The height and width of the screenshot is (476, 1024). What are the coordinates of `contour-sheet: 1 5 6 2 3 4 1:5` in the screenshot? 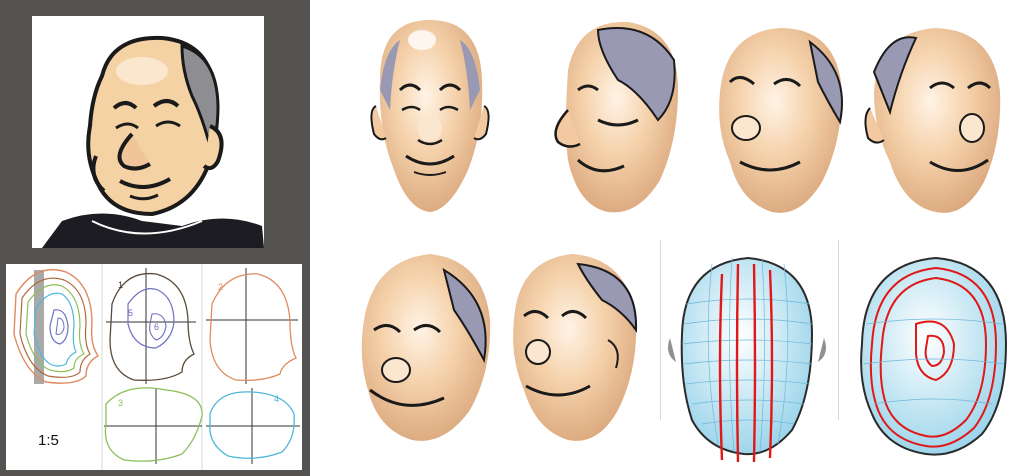 It's located at (154, 367).